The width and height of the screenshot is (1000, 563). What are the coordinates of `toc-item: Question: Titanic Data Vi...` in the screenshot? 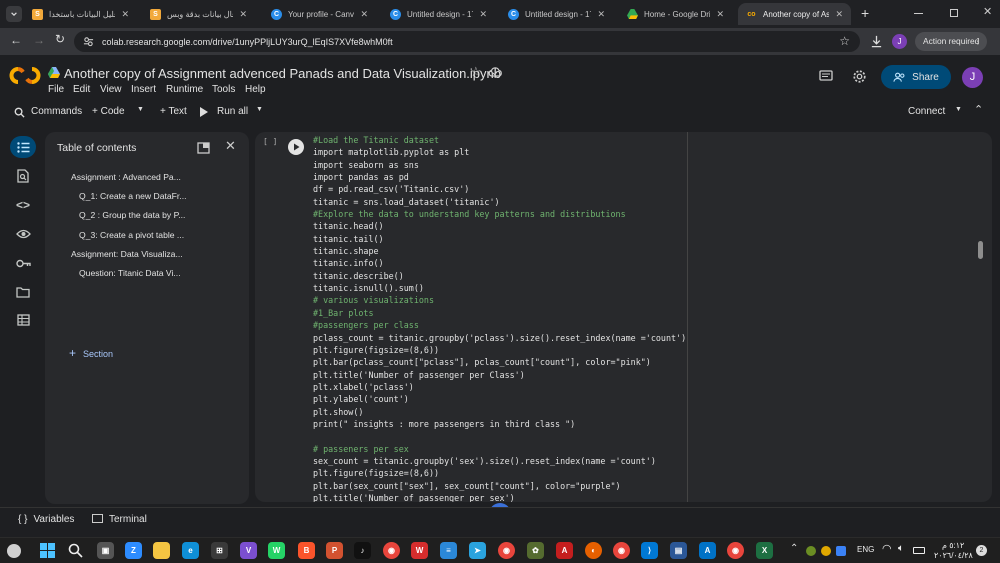 It's located at (139, 273).